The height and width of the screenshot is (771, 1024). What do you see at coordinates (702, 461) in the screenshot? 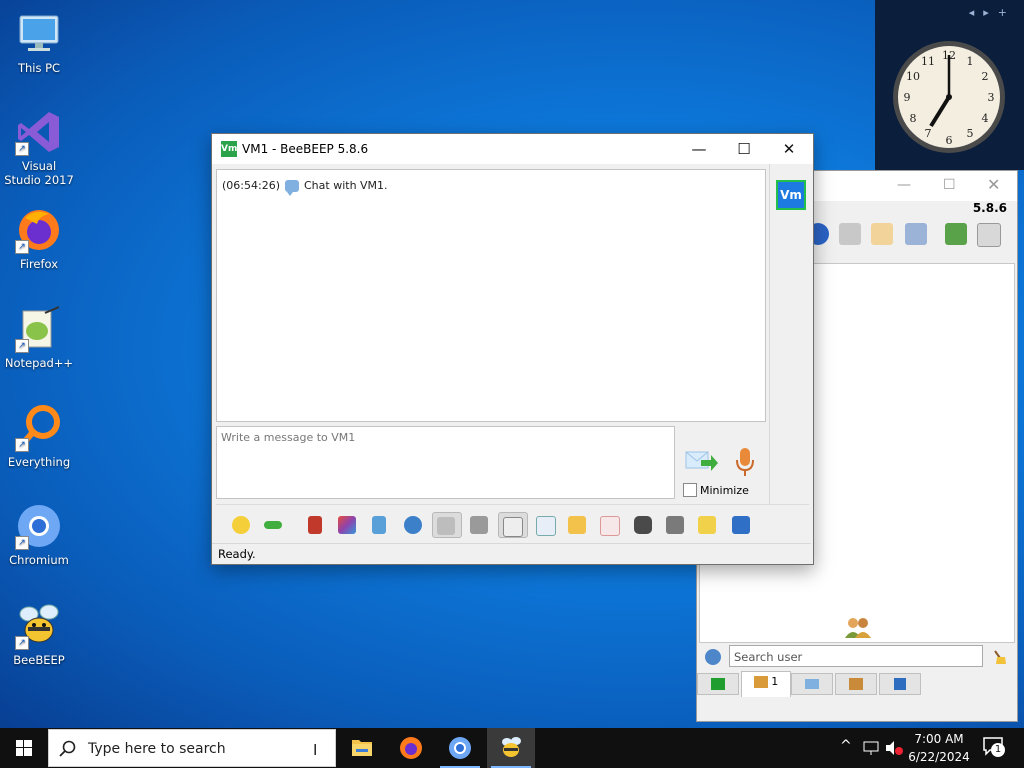
I see `send-message-icon` at bounding box center [702, 461].